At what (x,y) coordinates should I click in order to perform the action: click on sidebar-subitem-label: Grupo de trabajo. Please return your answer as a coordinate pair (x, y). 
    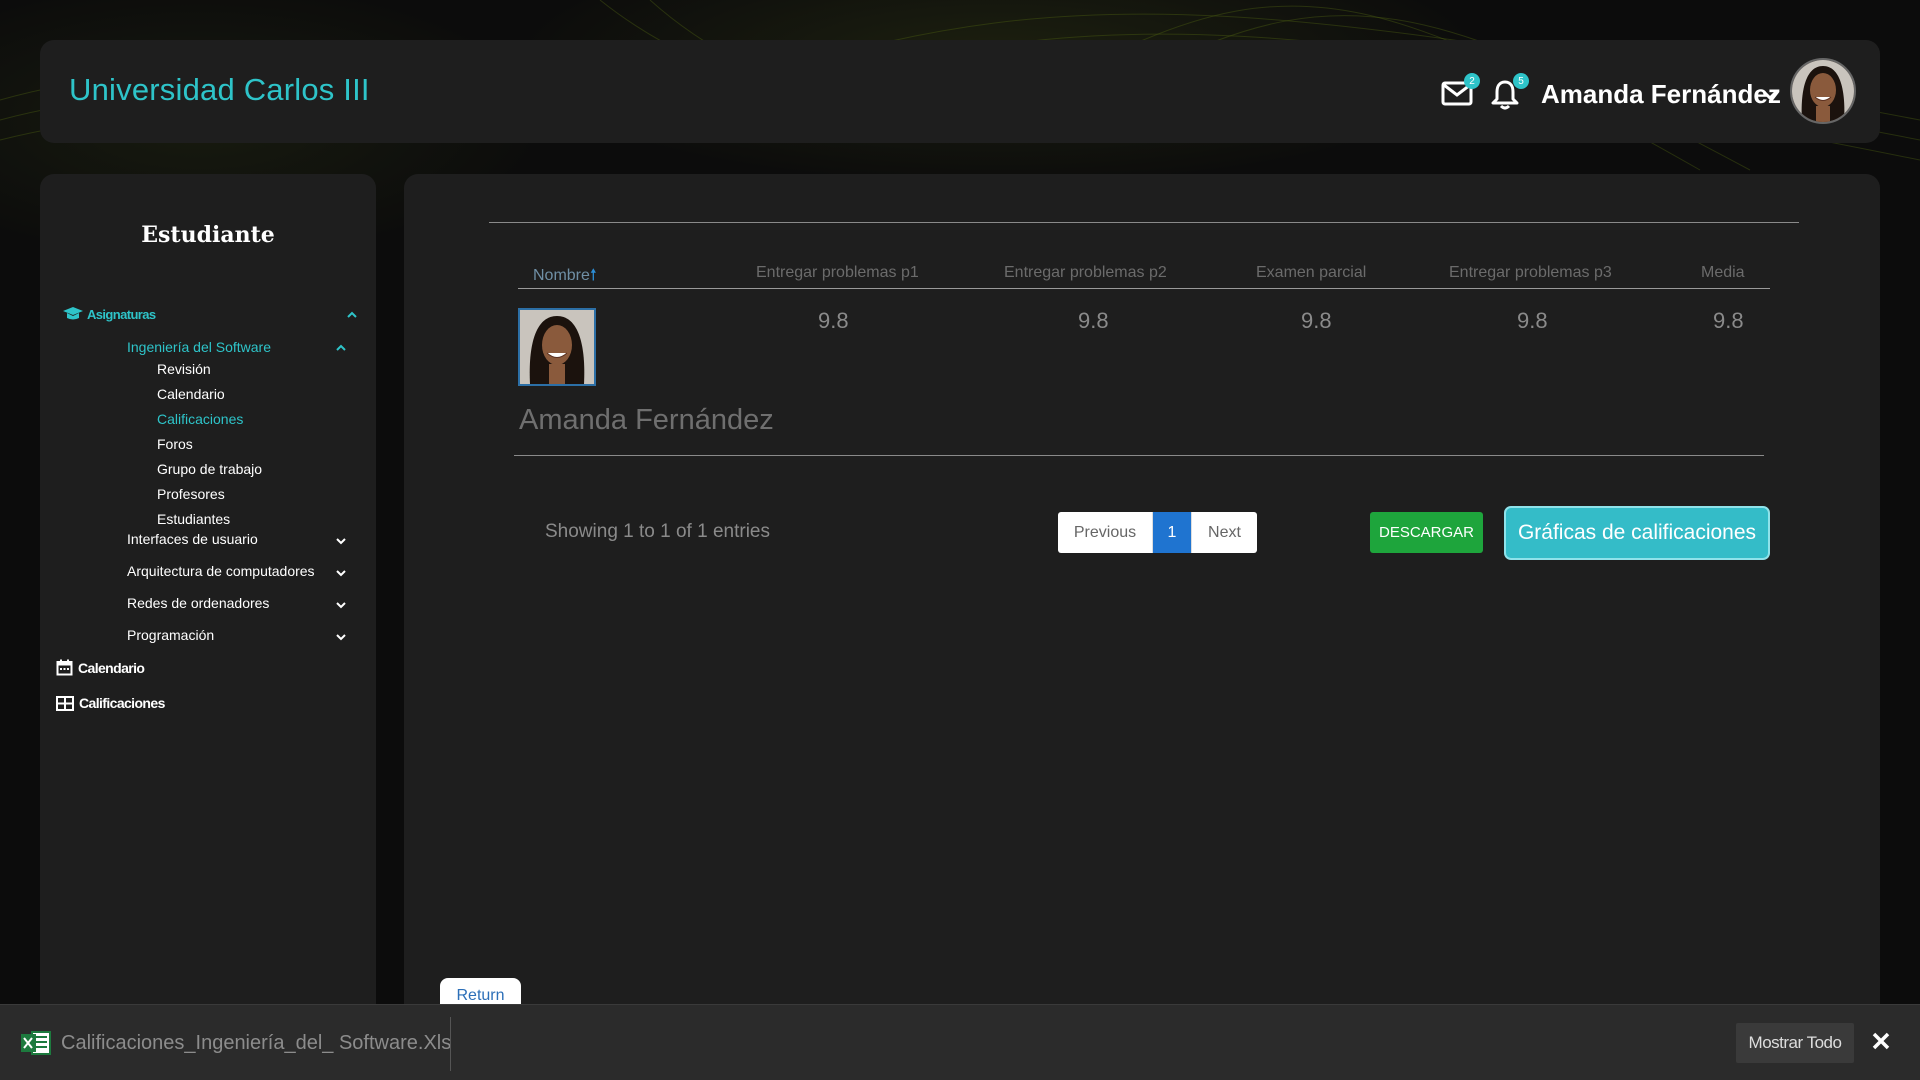
    Looking at the image, I should click on (210, 469).